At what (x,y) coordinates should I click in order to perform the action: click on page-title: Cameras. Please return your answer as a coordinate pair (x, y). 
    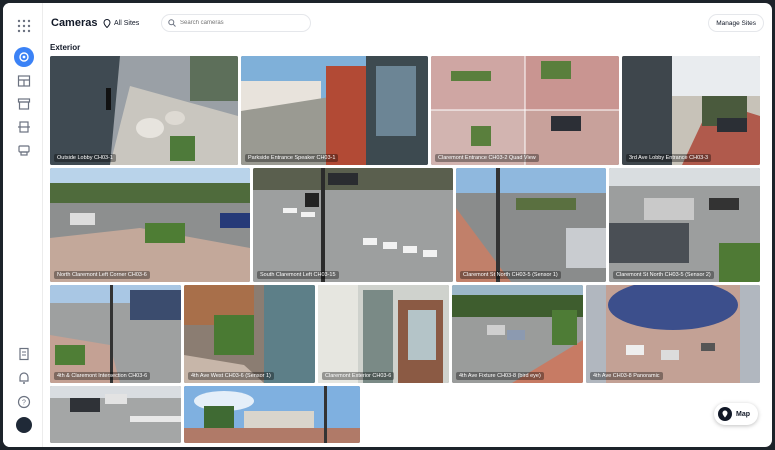
    Looking at the image, I should click on (74, 23).